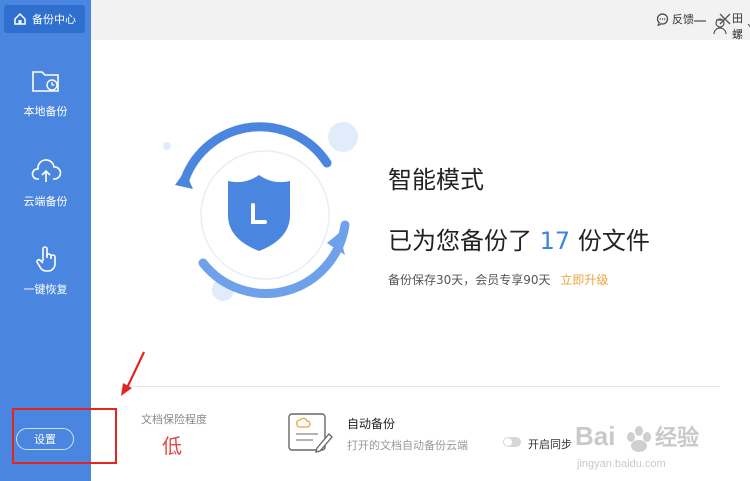  I want to click on retention-info: 备份保存30天，会员专享90天 立即升级, so click(498, 279).